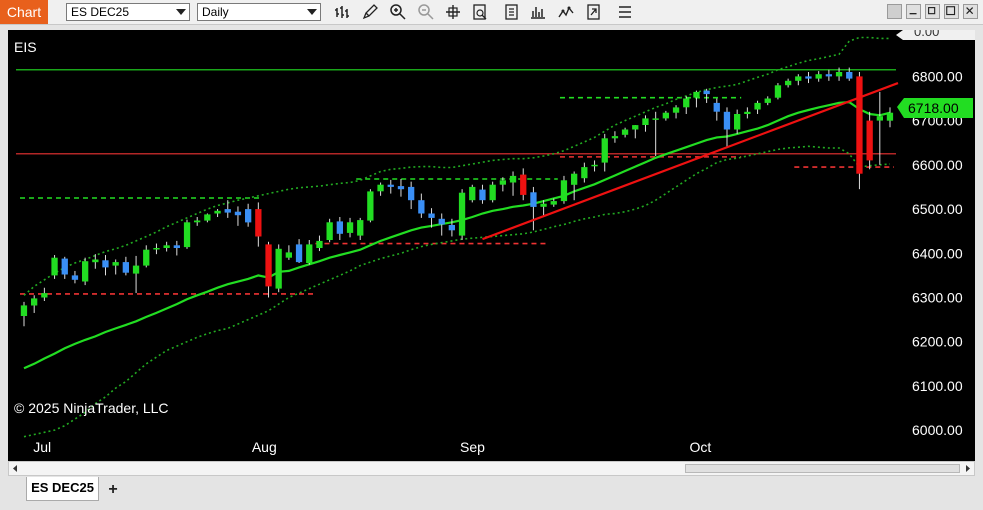  Describe the element at coordinates (398, 12) in the screenshot. I see `zoom-in-icon` at that location.